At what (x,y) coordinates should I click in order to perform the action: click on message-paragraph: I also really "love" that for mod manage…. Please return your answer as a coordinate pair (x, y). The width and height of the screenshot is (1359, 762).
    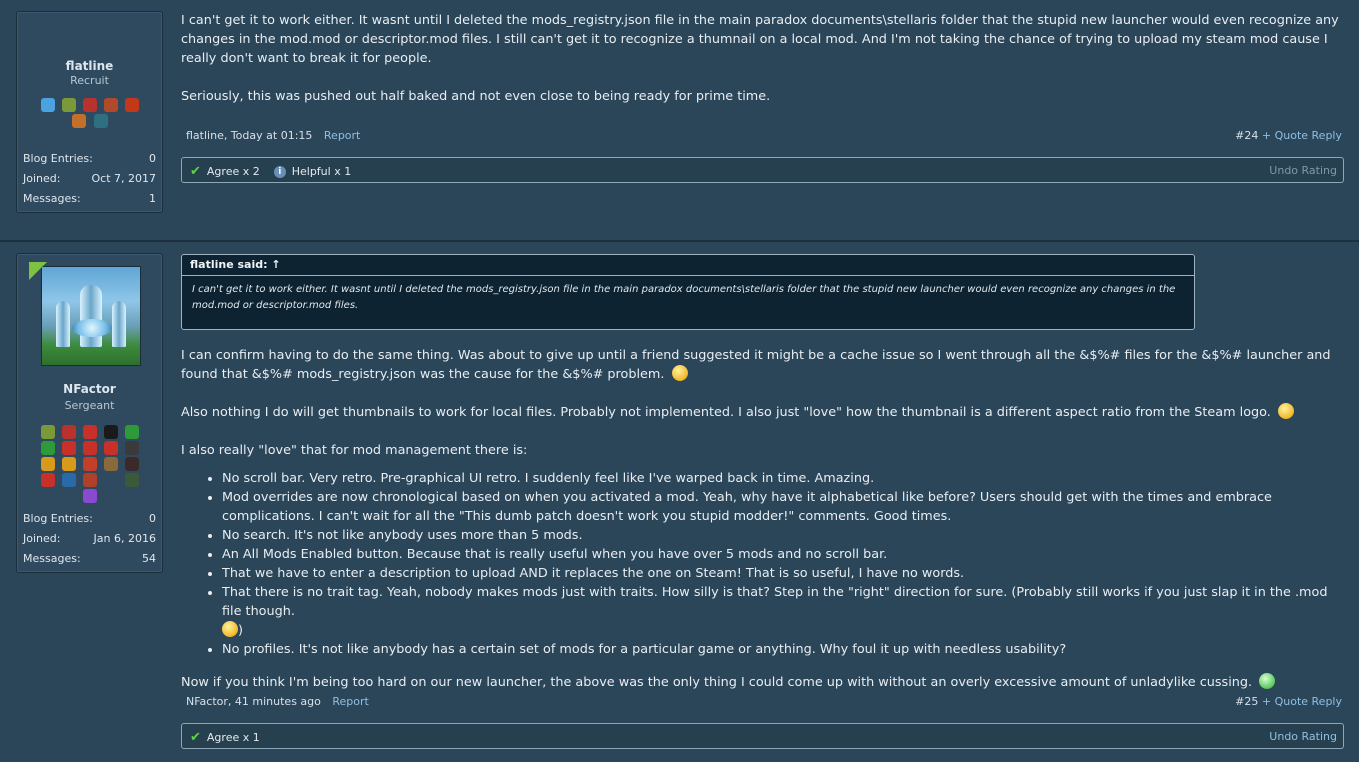
    Looking at the image, I should click on (354, 450).